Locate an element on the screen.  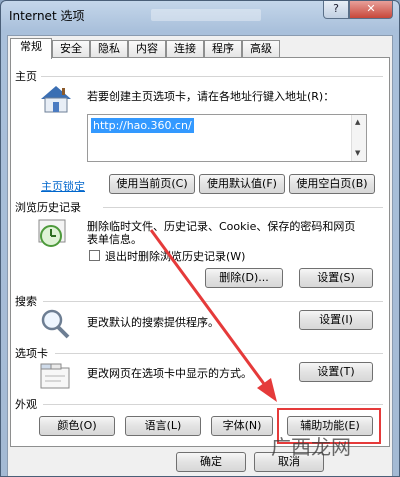
annotation-arrow-icon is located at coordinates (213, 315).